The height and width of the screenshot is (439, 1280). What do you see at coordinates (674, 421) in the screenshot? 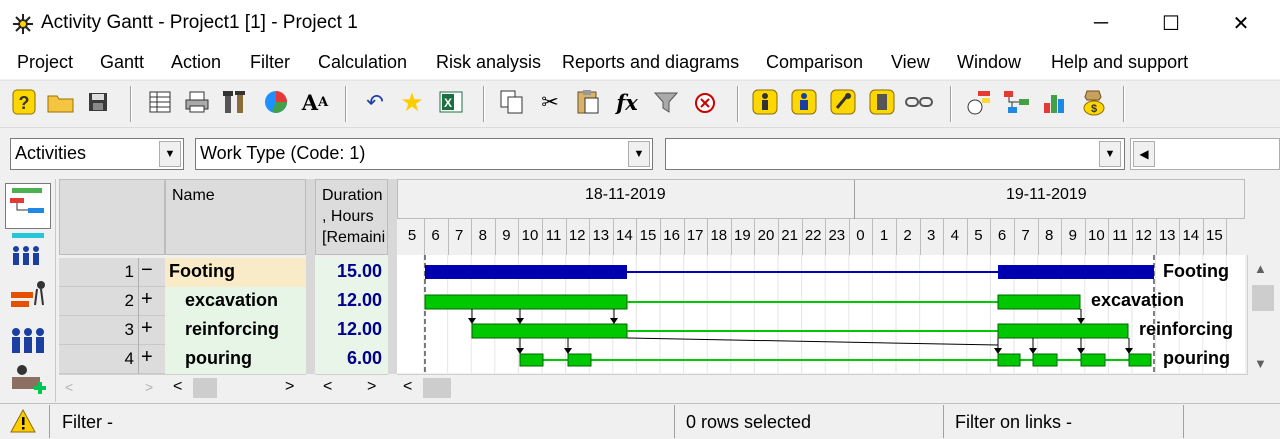
I see `status-divider` at bounding box center [674, 421].